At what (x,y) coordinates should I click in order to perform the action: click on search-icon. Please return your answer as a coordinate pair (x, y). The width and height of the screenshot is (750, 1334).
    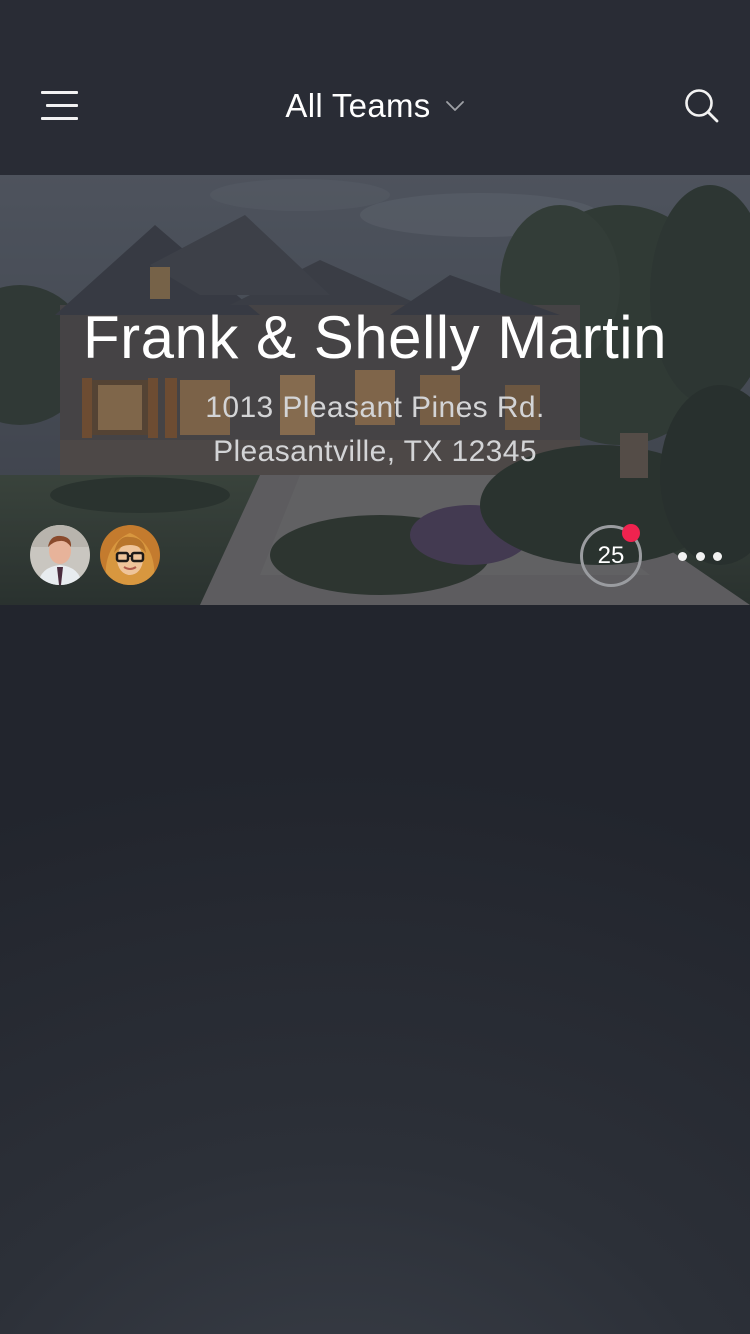
    Looking at the image, I should click on (702, 106).